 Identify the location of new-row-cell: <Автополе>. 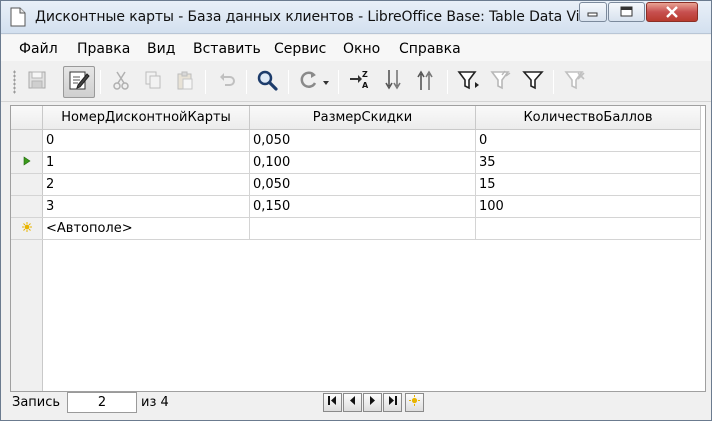
(146, 229).